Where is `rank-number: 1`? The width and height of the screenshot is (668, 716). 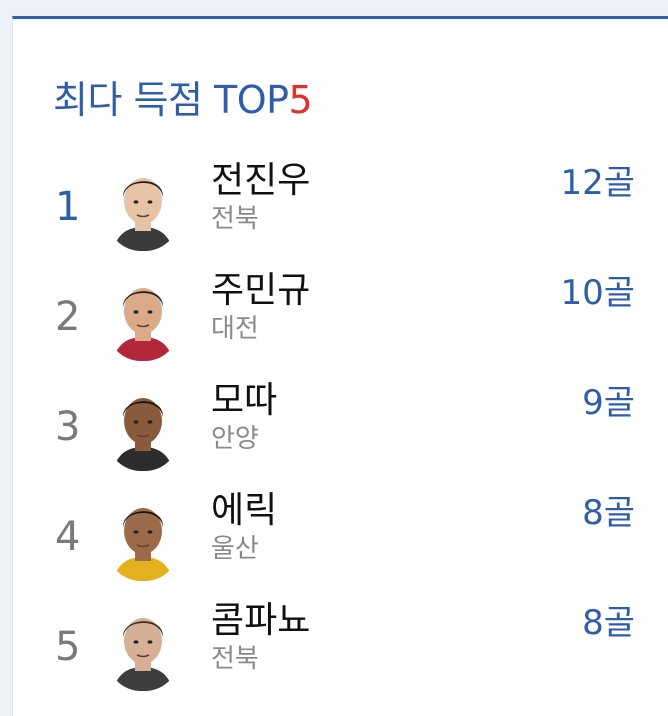 rank-number: 1 is located at coordinates (68, 207).